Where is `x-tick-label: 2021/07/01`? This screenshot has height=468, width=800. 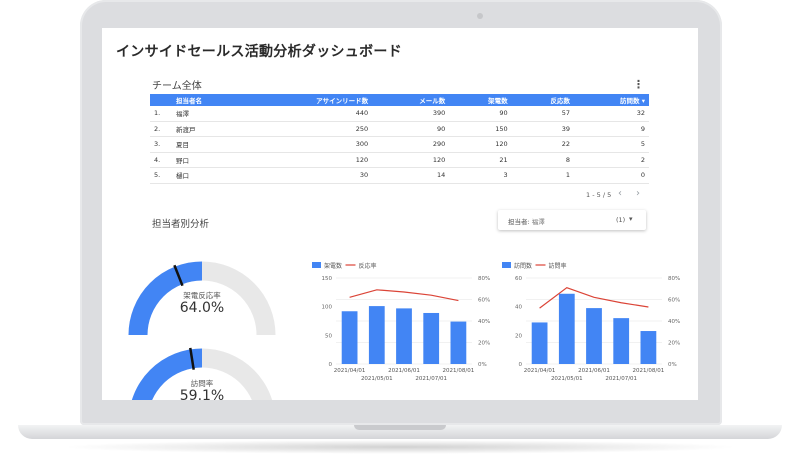
x-tick-label: 2021/07/01 is located at coordinates (621, 379).